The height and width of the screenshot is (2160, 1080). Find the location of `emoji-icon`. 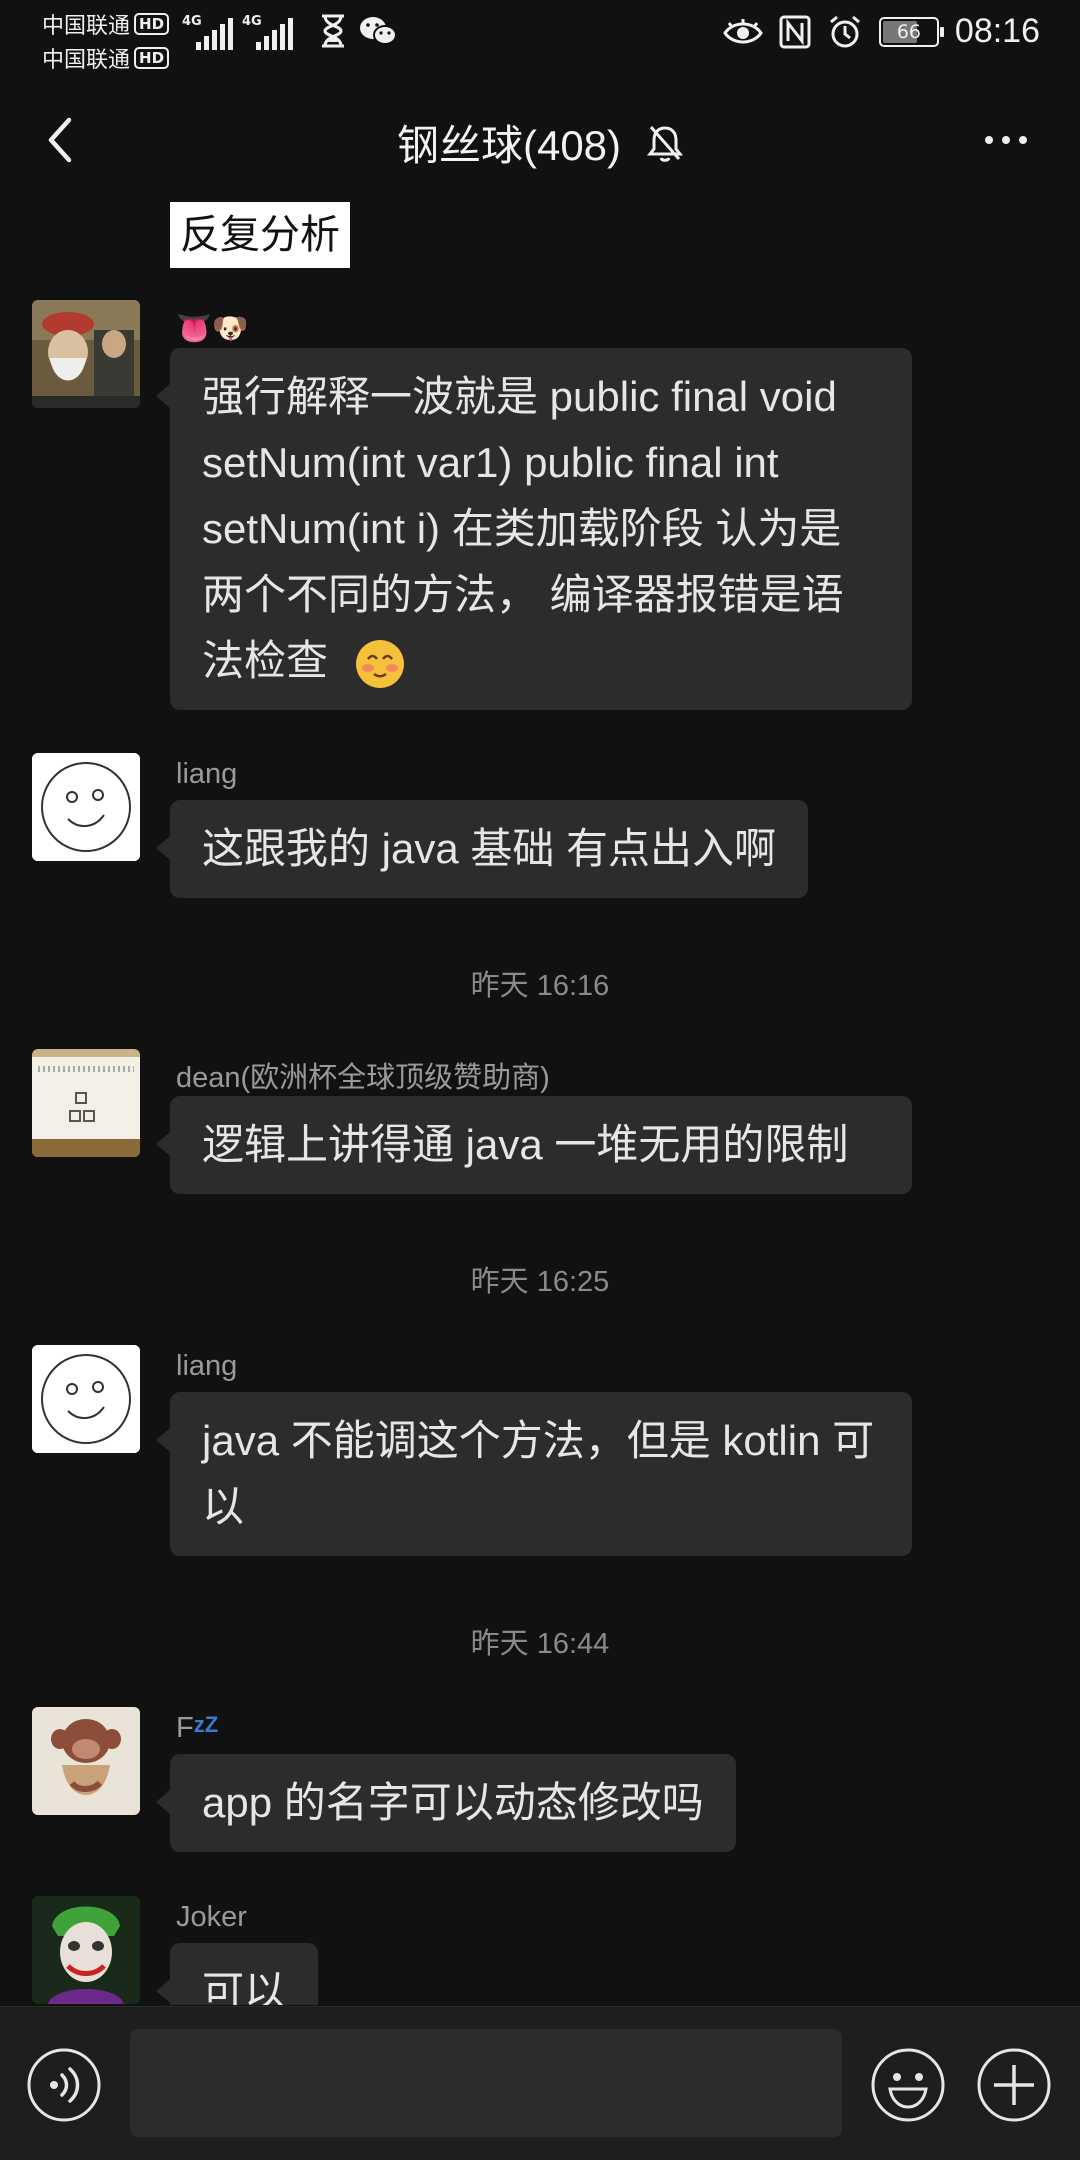

emoji-icon is located at coordinates (908, 2085).